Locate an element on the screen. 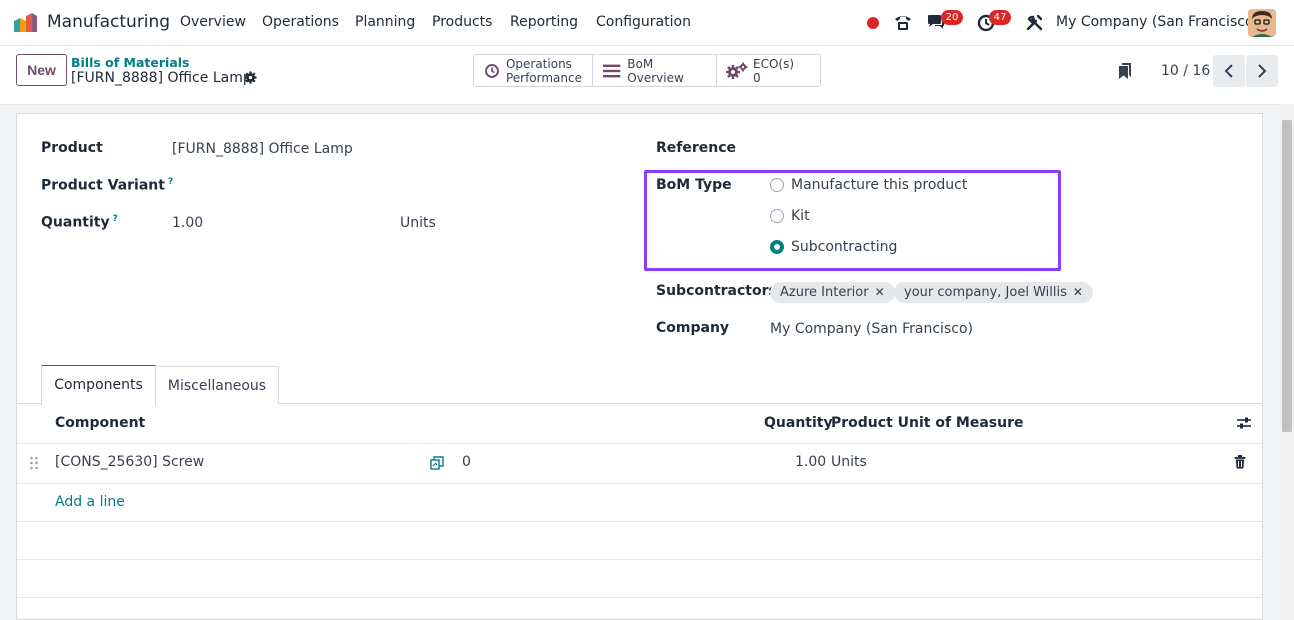 Image resolution: width=1294 pixels, height=620 pixels. bom-type-label: BoM Type is located at coordinates (694, 185).